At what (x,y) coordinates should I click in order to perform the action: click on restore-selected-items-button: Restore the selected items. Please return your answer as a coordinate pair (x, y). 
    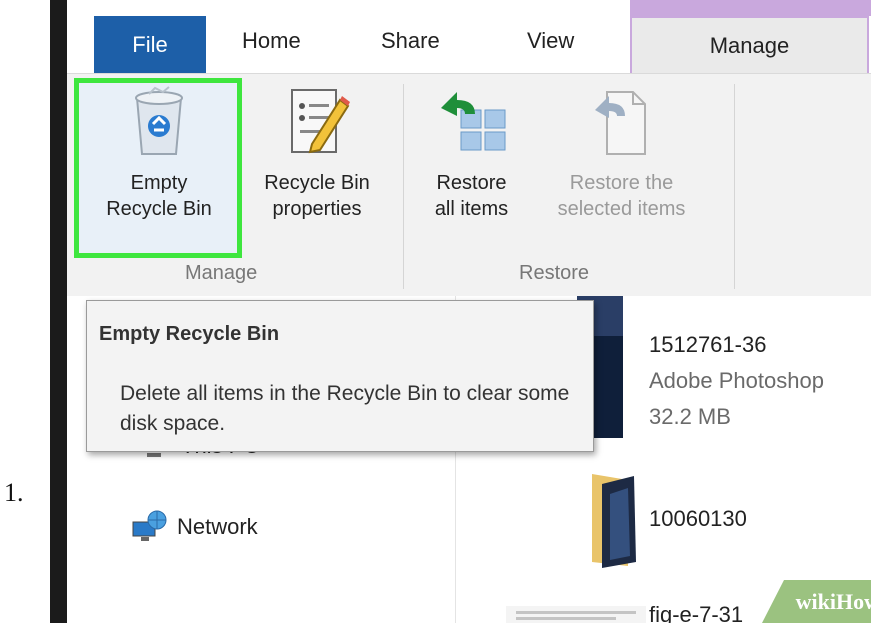
    Looking at the image, I should click on (621, 153).